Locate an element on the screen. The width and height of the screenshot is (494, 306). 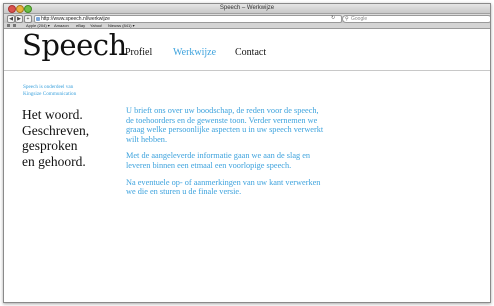
tagline-line: Geschreven, is located at coordinates (56, 130).